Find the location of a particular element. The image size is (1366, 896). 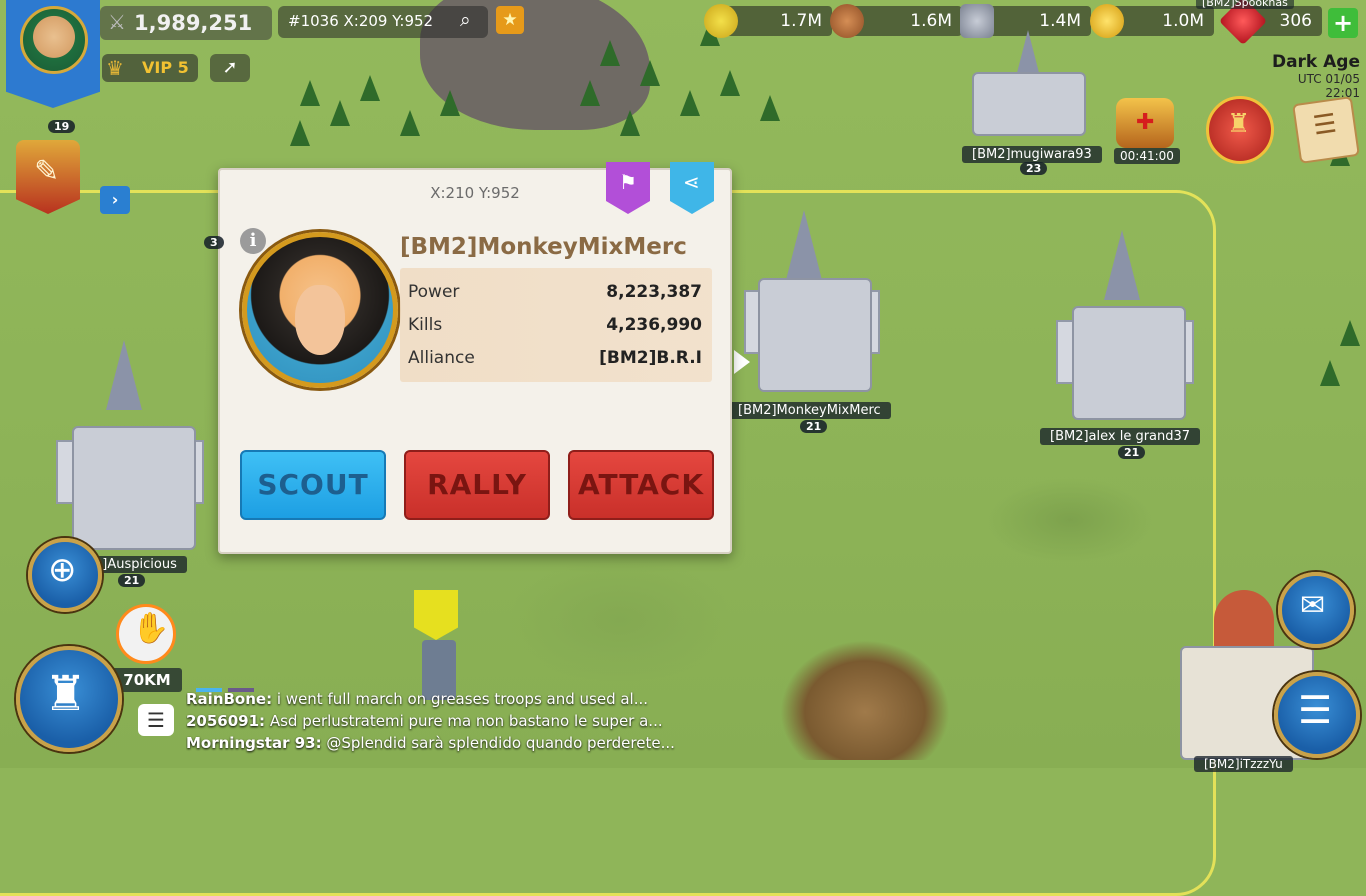

vip-label: VIP 5 is located at coordinates (165, 67).